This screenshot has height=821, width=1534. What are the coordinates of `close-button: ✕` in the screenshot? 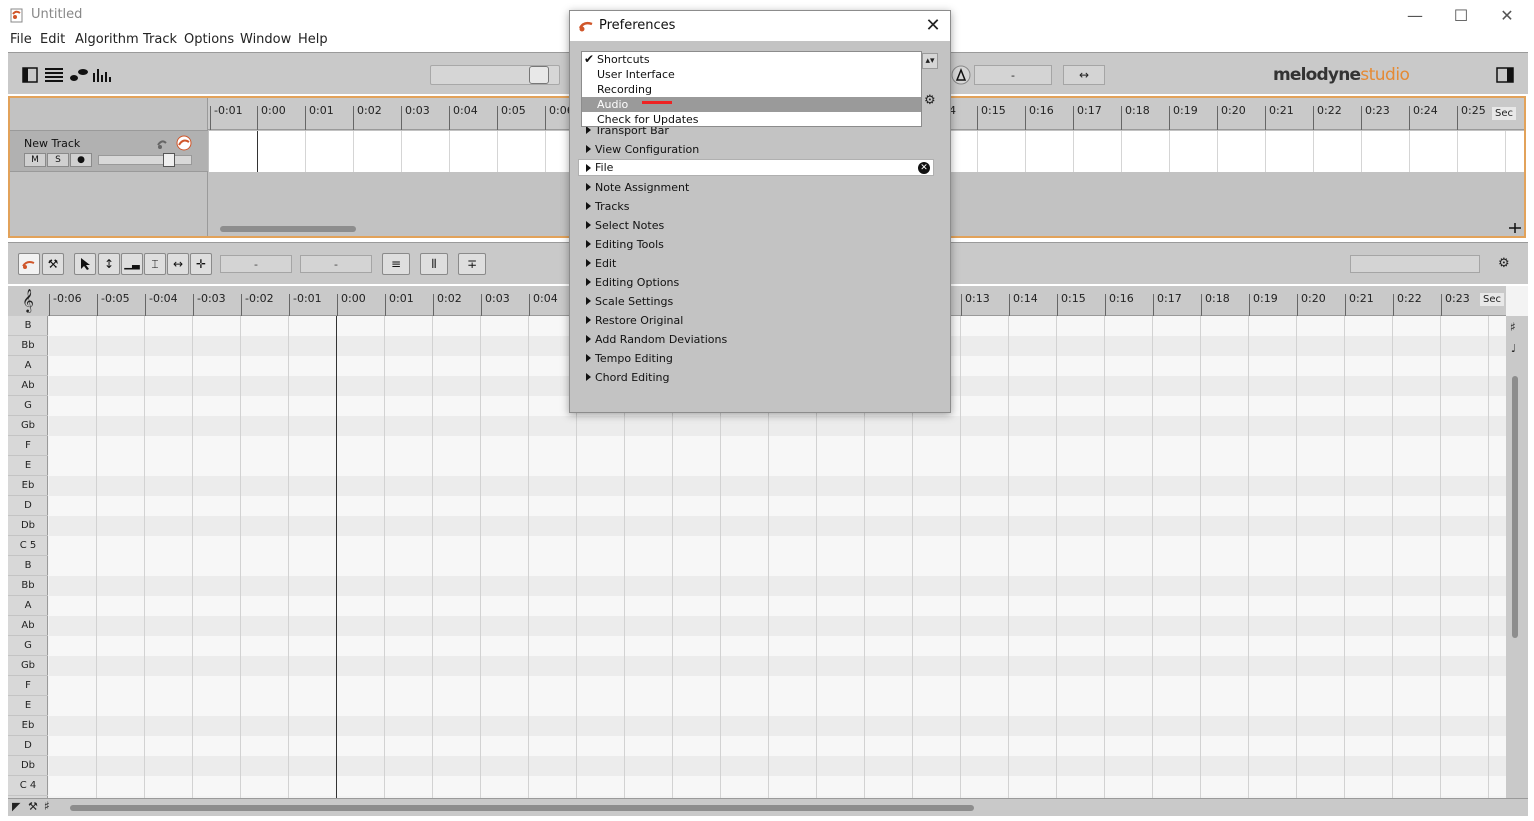 It's located at (1507, 15).